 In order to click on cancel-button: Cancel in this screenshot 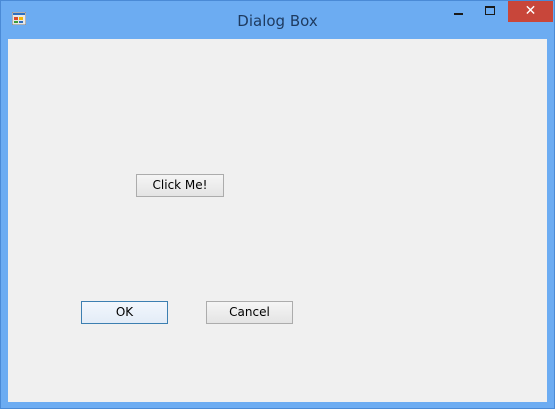, I will do `click(249, 312)`.